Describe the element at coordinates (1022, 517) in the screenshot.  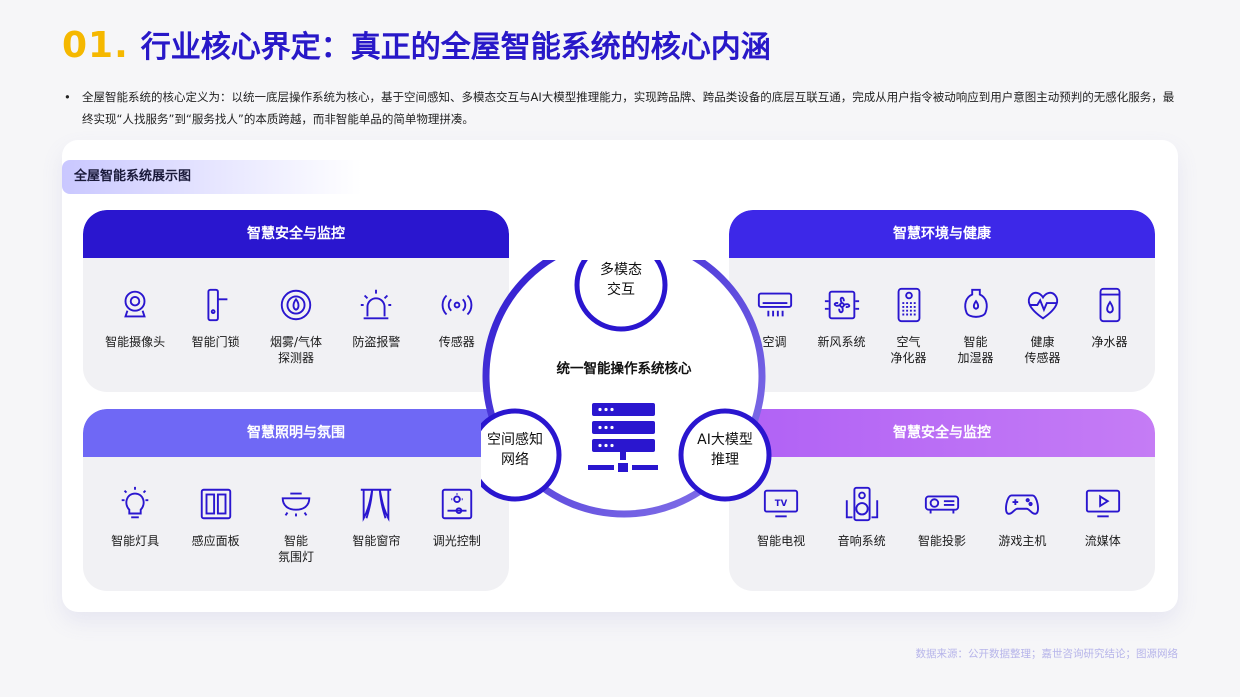
I see `device-item: 游戏主机` at that location.